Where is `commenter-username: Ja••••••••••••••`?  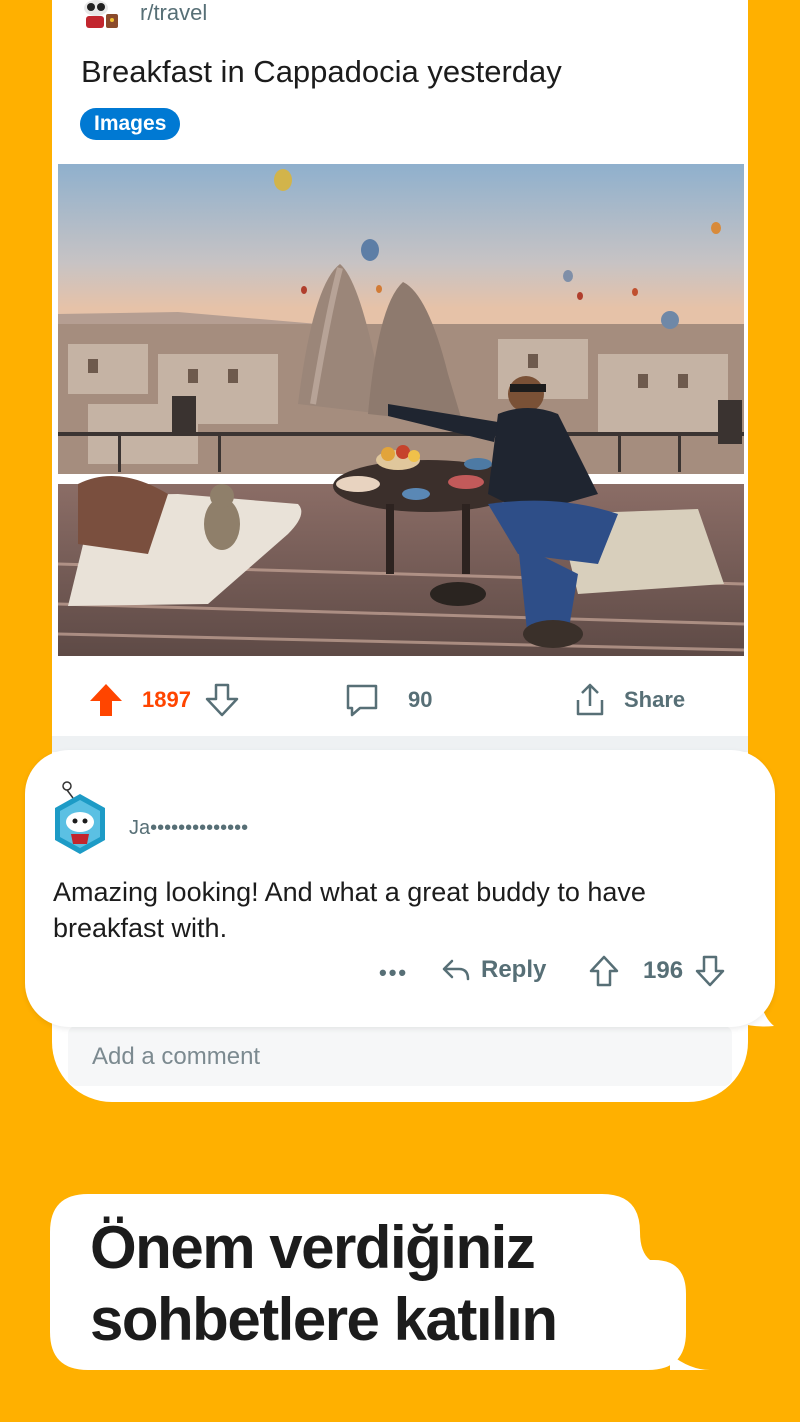
commenter-username: Ja•••••••••••••• is located at coordinates (188, 828).